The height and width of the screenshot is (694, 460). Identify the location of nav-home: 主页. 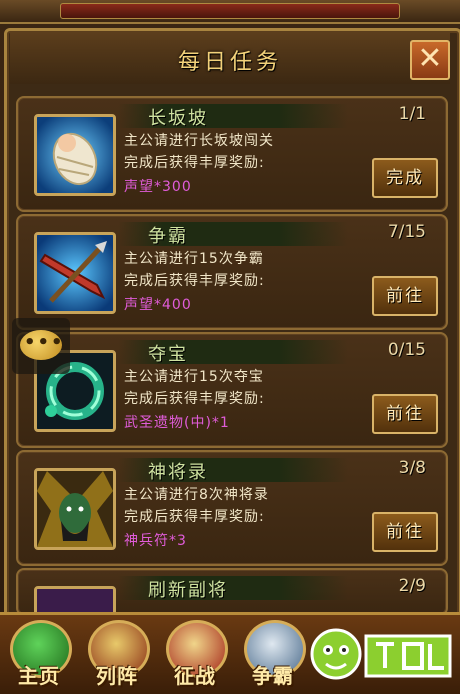
(39, 651).